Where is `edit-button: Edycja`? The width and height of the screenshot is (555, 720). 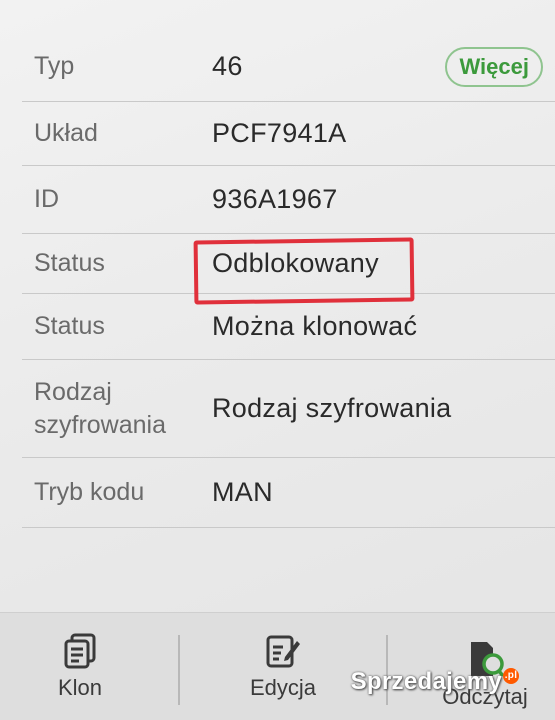
edit-button: Edycja is located at coordinates (283, 666).